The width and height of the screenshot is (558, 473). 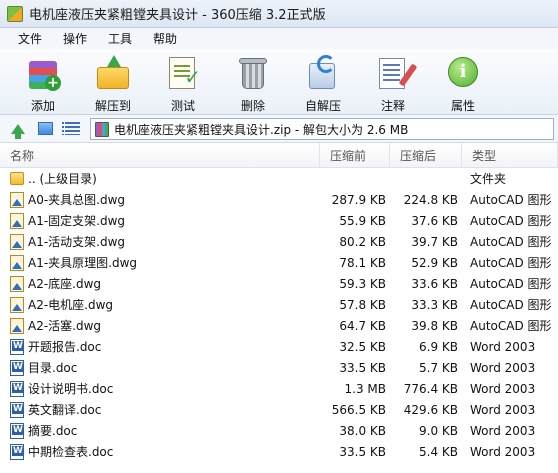 I want to click on file-row: 英文翻译.doc 566.5 KB 429.6 KB Word 2003, so click(x=279, y=409).